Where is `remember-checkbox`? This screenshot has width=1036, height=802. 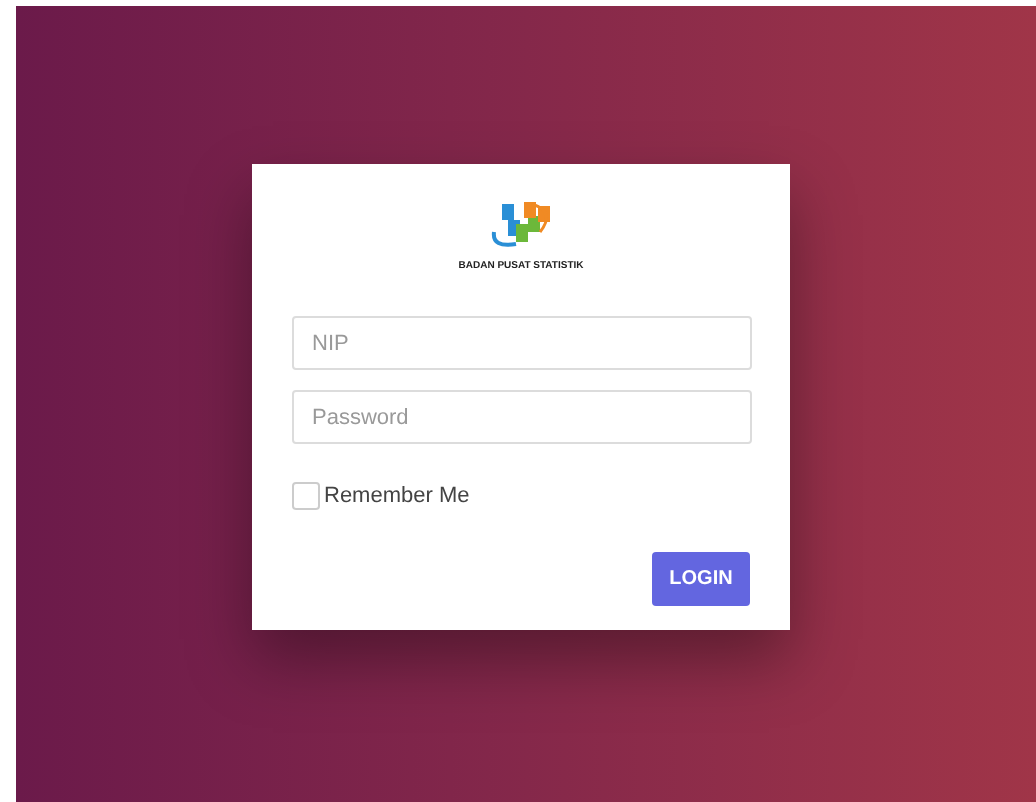 remember-checkbox is located at coordinates (306, 496).